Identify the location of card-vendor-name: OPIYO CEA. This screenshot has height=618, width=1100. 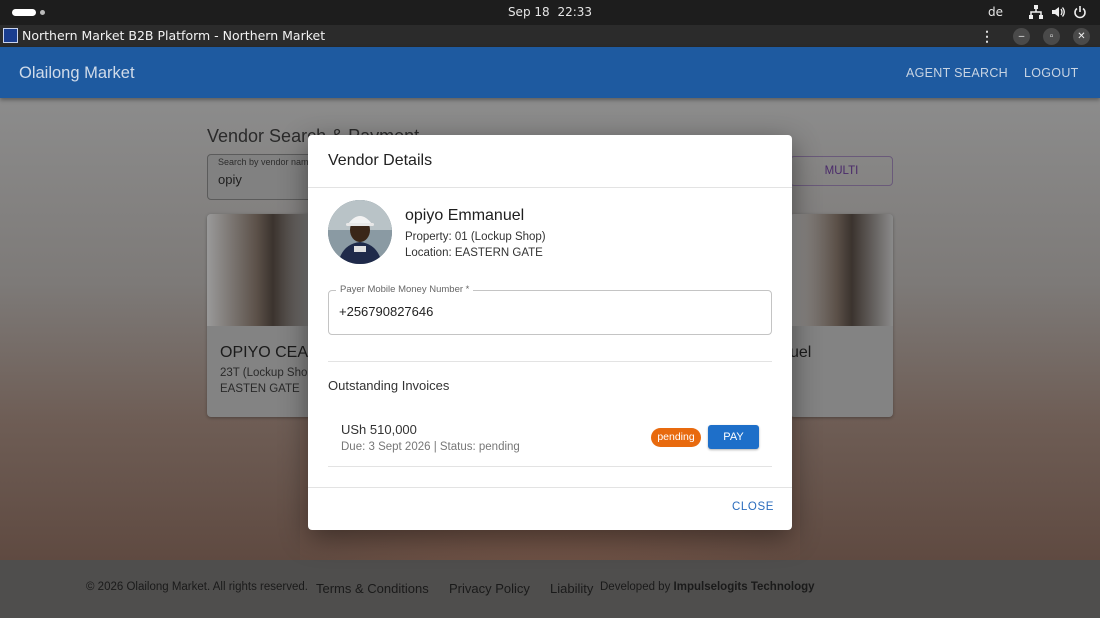
(264, 352).